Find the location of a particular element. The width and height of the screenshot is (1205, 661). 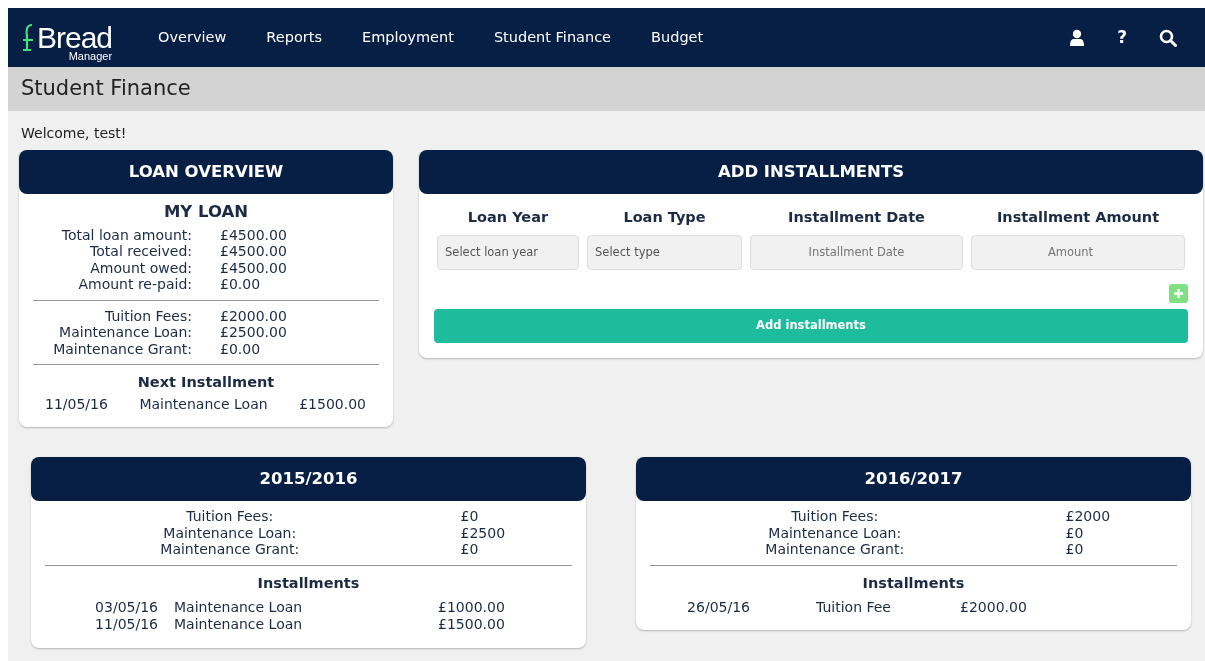

card-header-title: LOAN OVERVIEW is located at coordinates (206, 171).